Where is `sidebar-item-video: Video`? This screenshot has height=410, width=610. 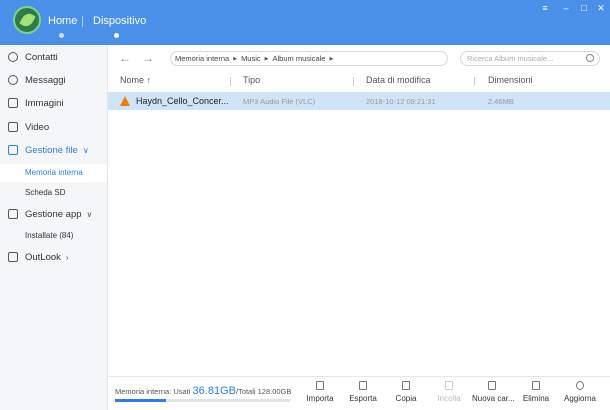
sidebar-item-video: Video is located at coordinates (53, 127).